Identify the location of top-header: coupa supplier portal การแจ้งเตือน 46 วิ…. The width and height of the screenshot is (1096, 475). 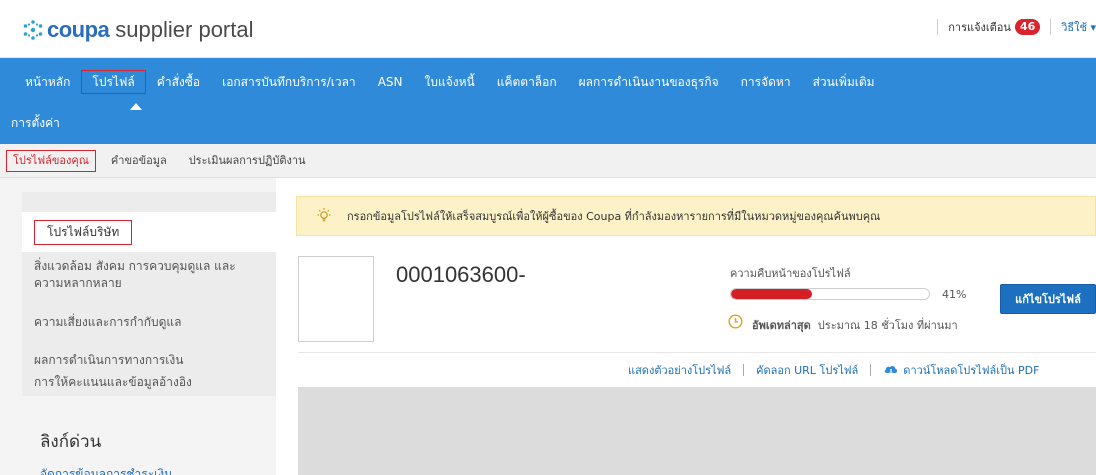
(548, 29).